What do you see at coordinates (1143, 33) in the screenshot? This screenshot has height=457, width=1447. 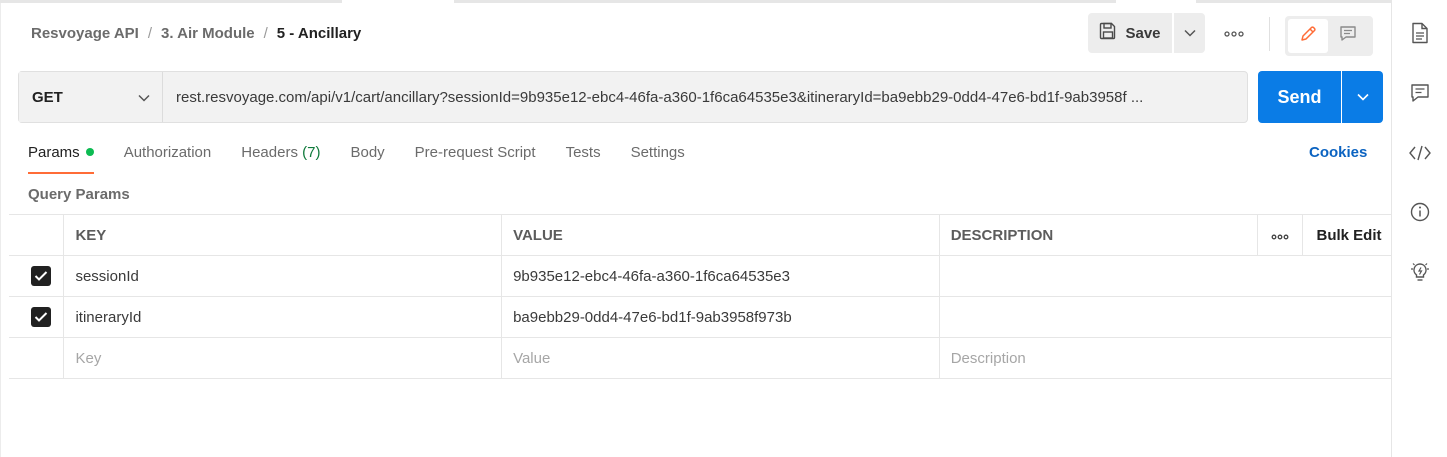 I see `save-label: Save` at bounding box center [1143, 33].